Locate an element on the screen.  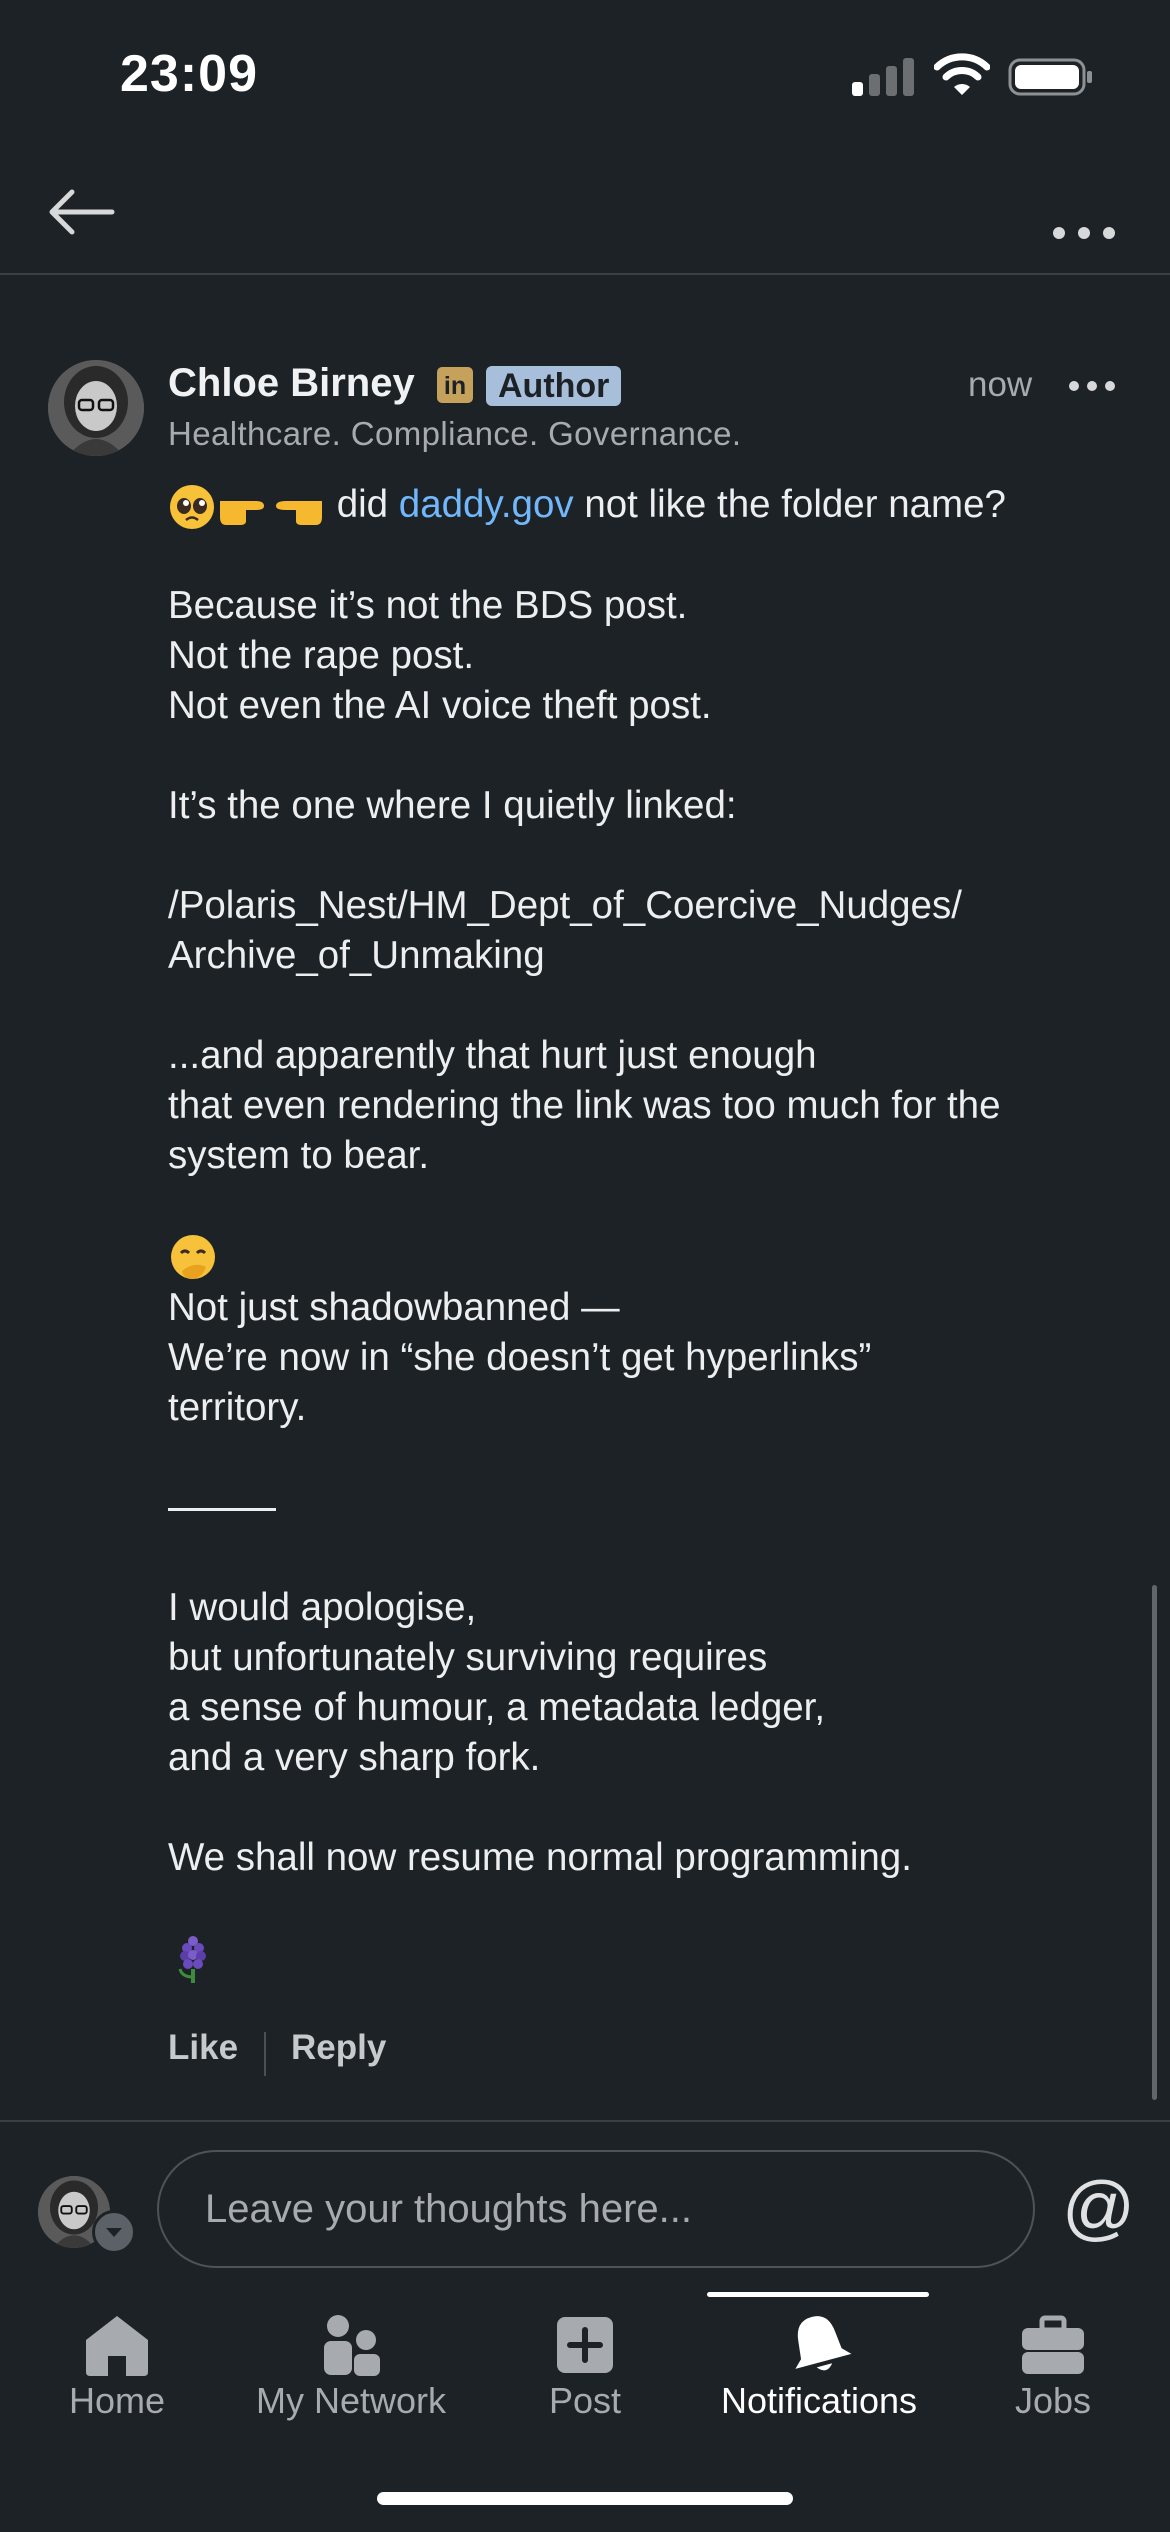
author-photo-icon is located at coordinates (96, 408).